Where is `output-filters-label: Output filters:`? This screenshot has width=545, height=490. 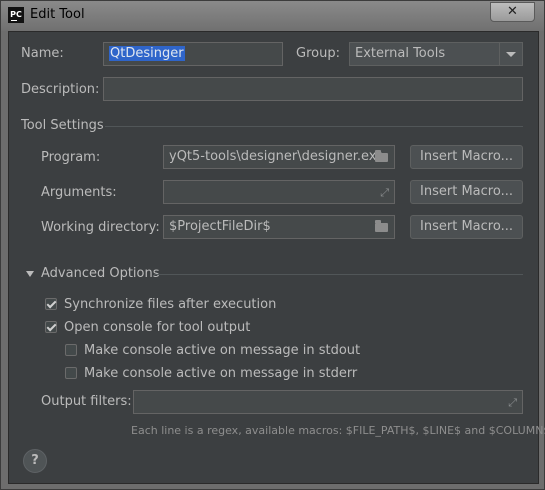 output-filters-label: Output filters: is located at coordinates (86, 401).